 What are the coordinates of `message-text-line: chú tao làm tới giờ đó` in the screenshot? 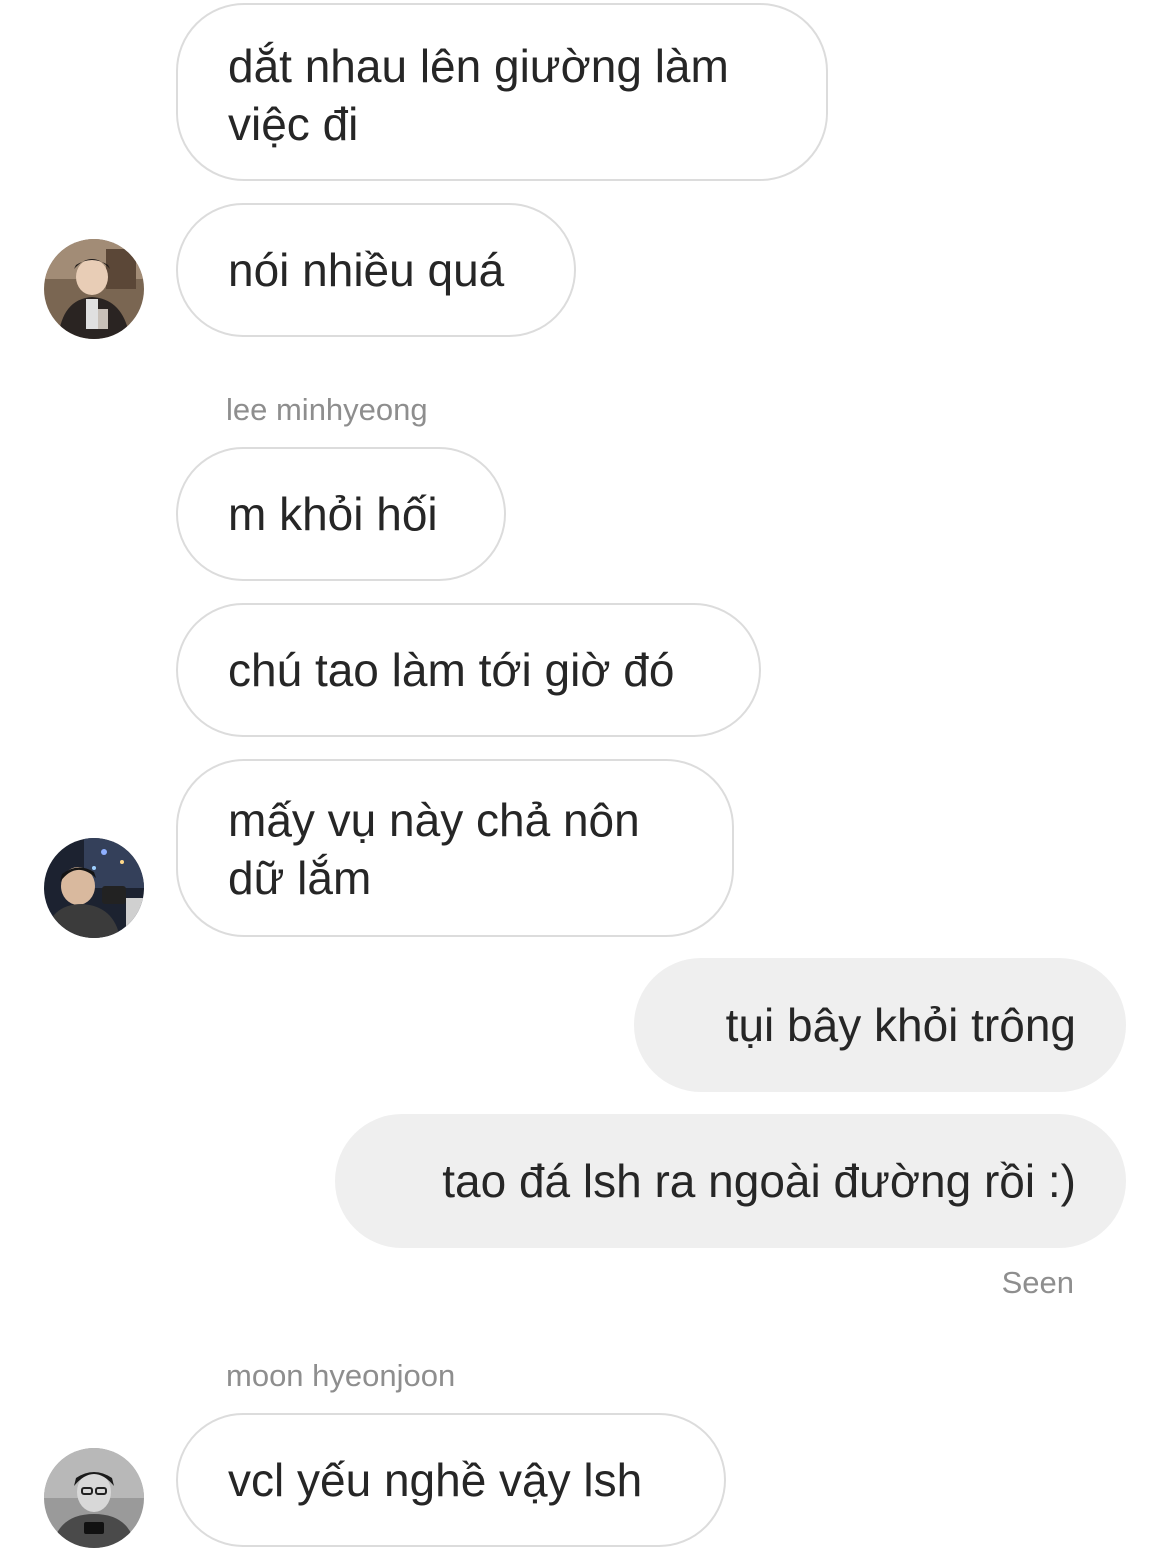 It's located at (451, 670).